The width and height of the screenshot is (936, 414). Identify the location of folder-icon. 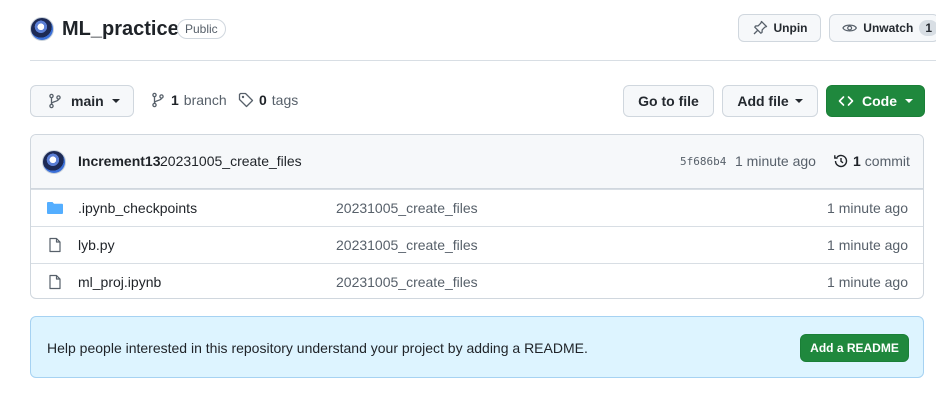
(55, 208).